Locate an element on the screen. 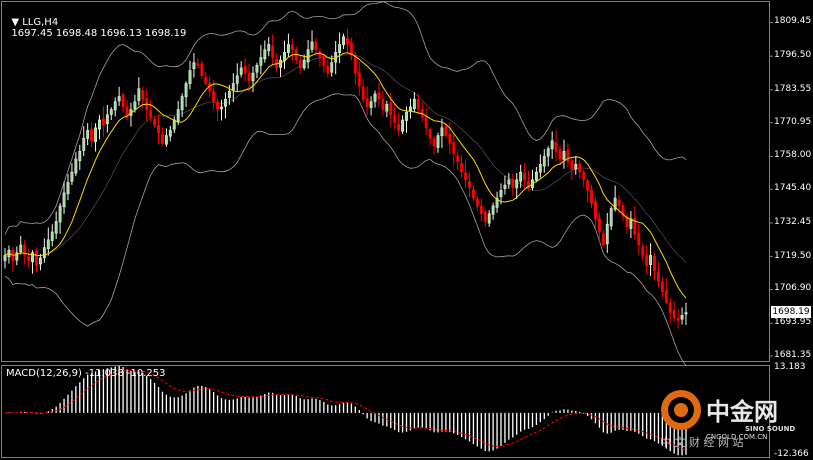 The width and height of the screenshot is (813, 460). watermark-tagline: 中 文 财 经 网 站 is located at coordinates (702, 442).